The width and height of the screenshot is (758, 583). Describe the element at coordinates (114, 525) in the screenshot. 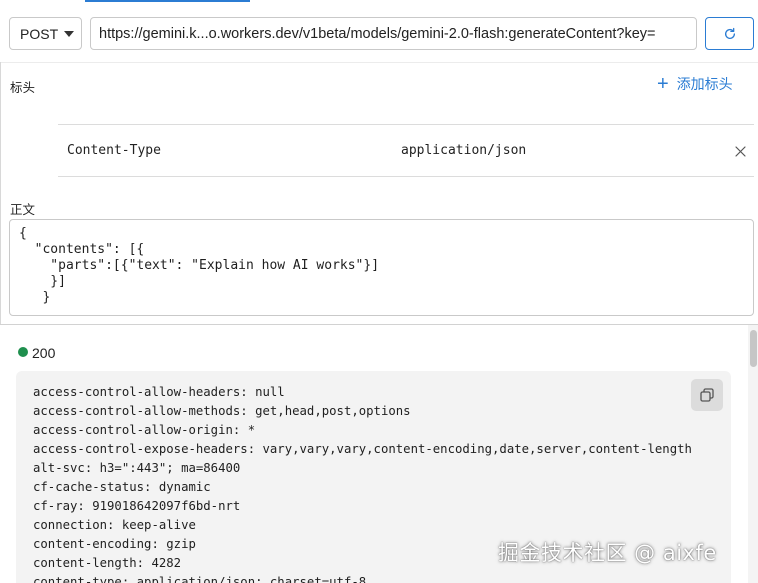

I see `response-header-line: connection: keep-alive` at that location.